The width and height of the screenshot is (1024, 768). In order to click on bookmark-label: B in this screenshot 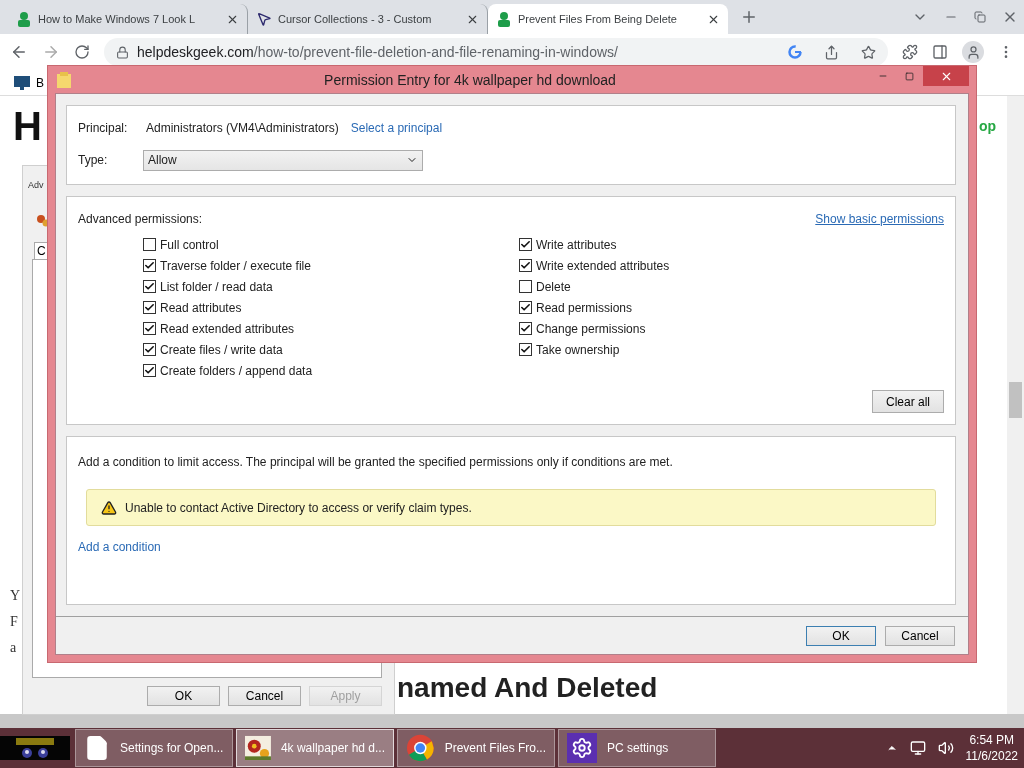, I will do `click(40, 82)`.